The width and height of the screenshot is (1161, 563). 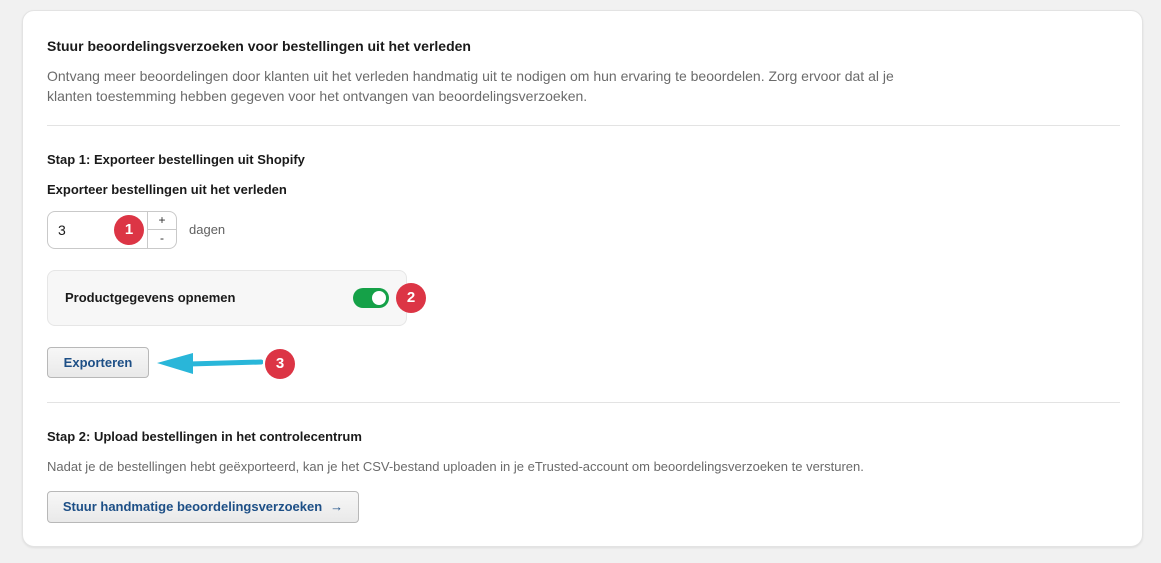 I want to click on stepper-increment-button: +, so click(x=162, y=221).